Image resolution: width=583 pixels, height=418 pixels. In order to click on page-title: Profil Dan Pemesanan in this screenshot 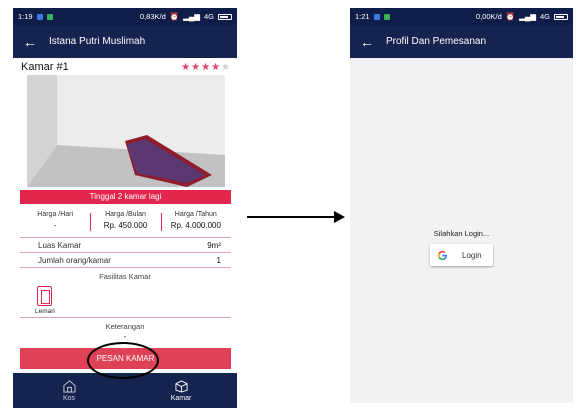, I will do `click(436, 41)`.